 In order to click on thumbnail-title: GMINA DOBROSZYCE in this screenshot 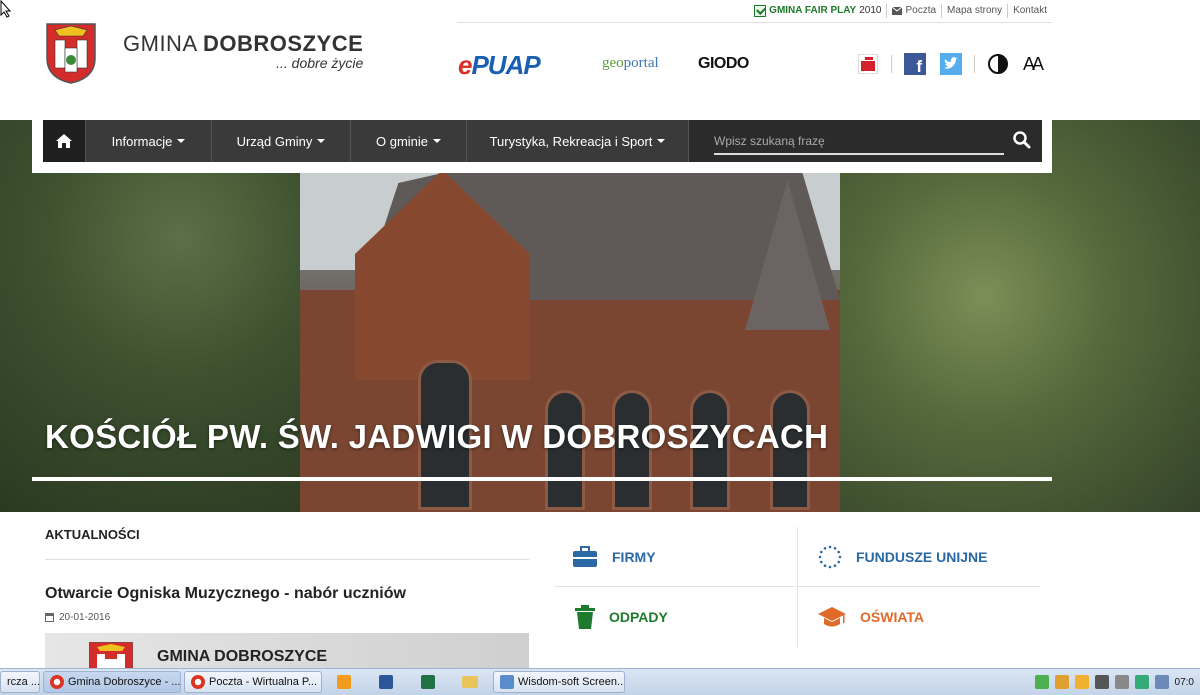, I will do `click(242, 656)`.